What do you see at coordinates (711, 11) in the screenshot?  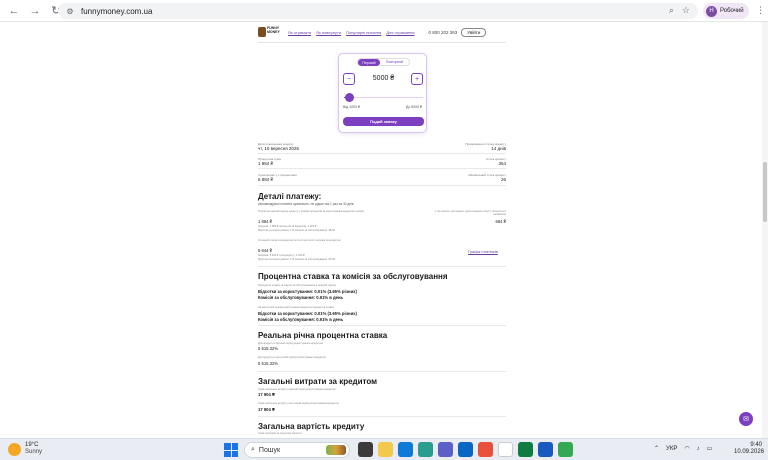 I see `avatar: Н` at bounding box center [711, 11].